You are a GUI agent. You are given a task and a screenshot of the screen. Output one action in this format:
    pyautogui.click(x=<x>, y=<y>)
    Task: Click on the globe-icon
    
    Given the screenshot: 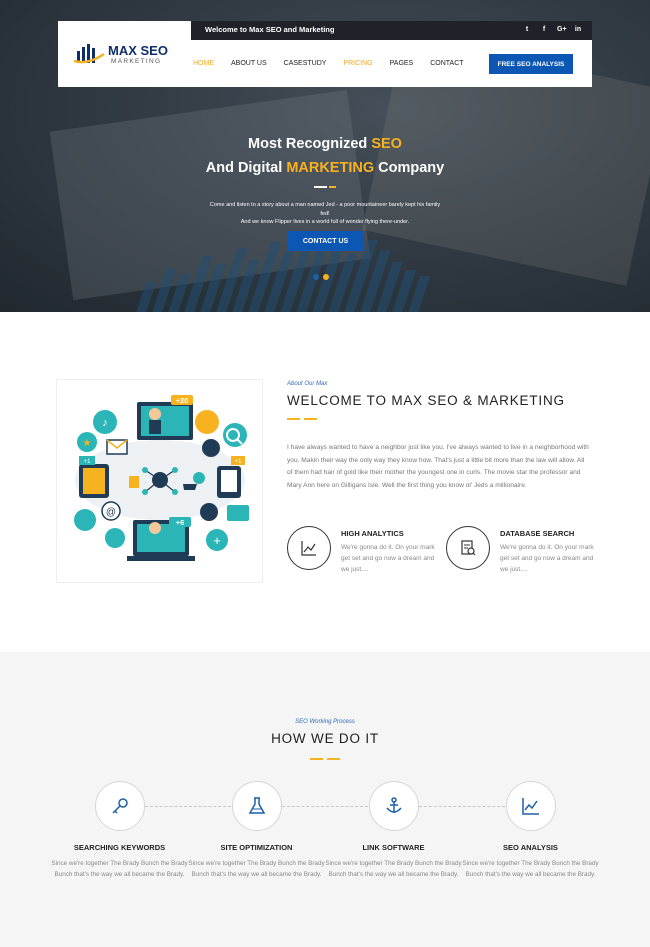 What is the action you would take?
    pyautogui.click(x=207, y=422)
    